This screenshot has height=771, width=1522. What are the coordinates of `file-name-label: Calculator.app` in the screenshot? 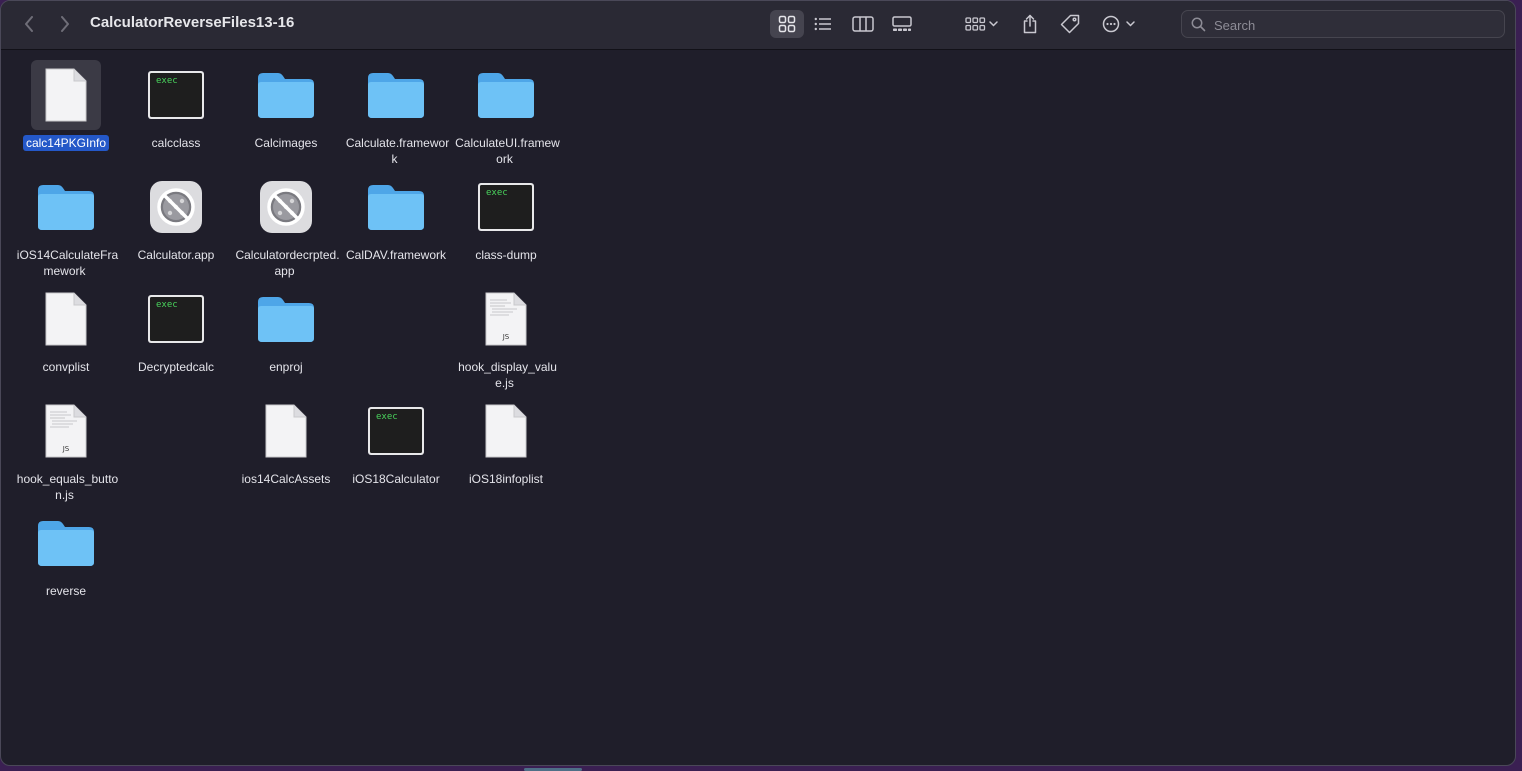 It's located at (176, 255).